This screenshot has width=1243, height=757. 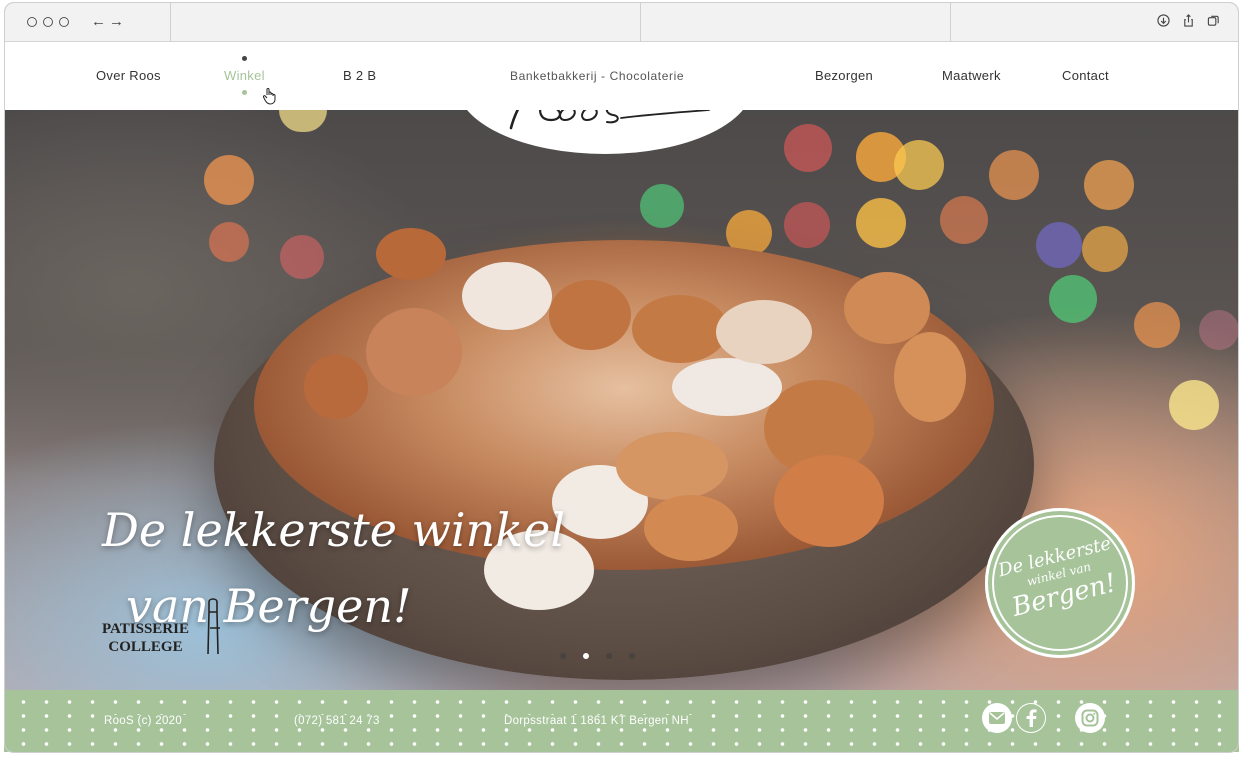 I want to click on minimize-window-button, so click(x=48, y=22).